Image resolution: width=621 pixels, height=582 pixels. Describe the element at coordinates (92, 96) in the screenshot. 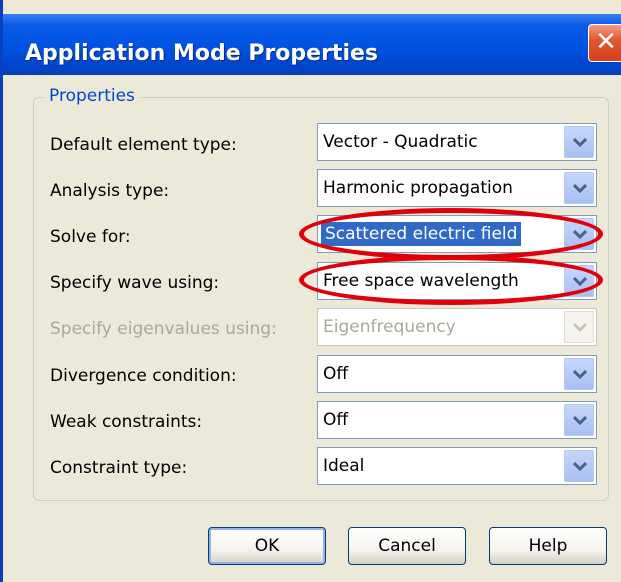

I see `properties-group-label: Properties` at that location.